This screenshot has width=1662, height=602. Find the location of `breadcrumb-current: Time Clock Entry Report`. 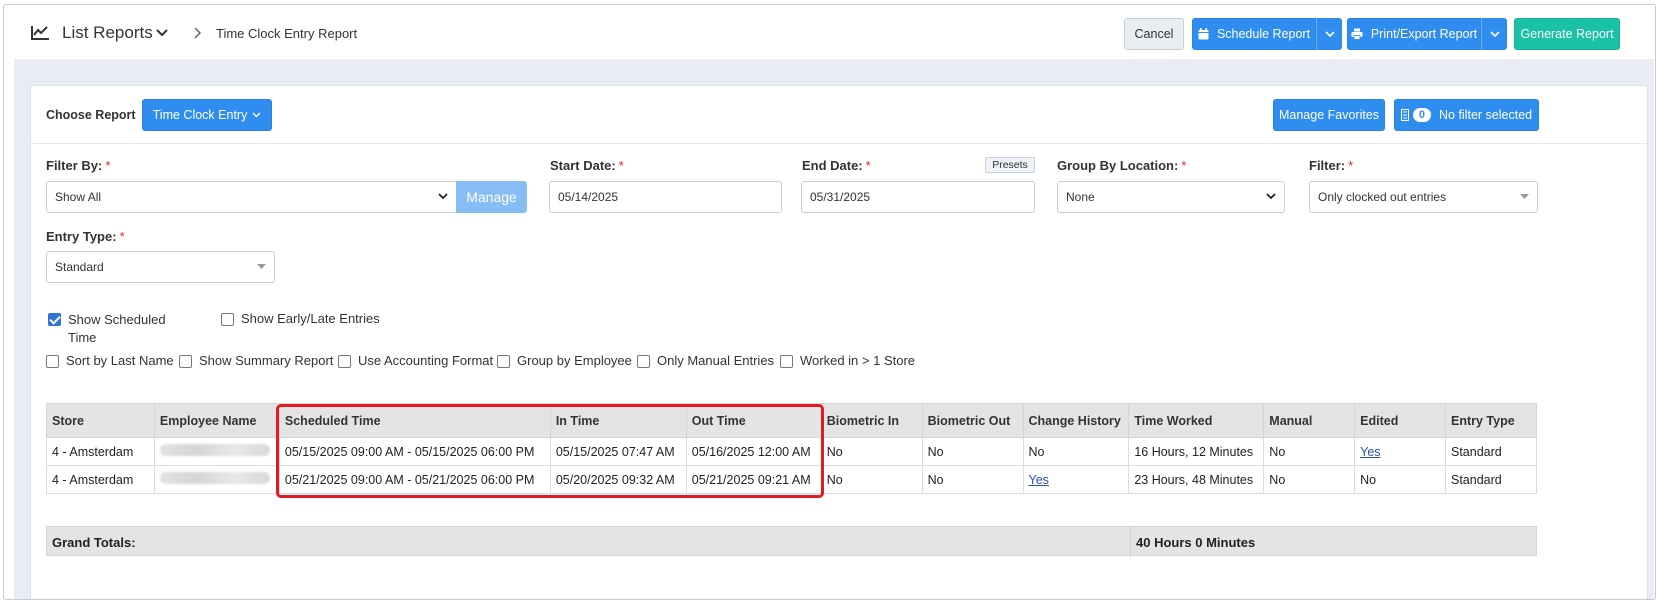

breadcrumb-current: Time Clock Entry Report is located at coordinates (287, 33).